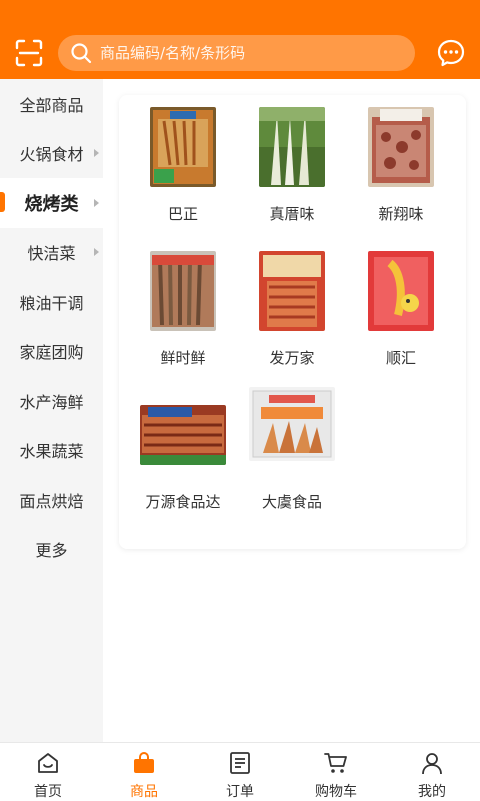 Image resolution: width=480 pixels, height=801 pixels. What do you see at coordinates (29, 53) in the screenshot?
I see `scan-icon` at bounding box center [29, 53].